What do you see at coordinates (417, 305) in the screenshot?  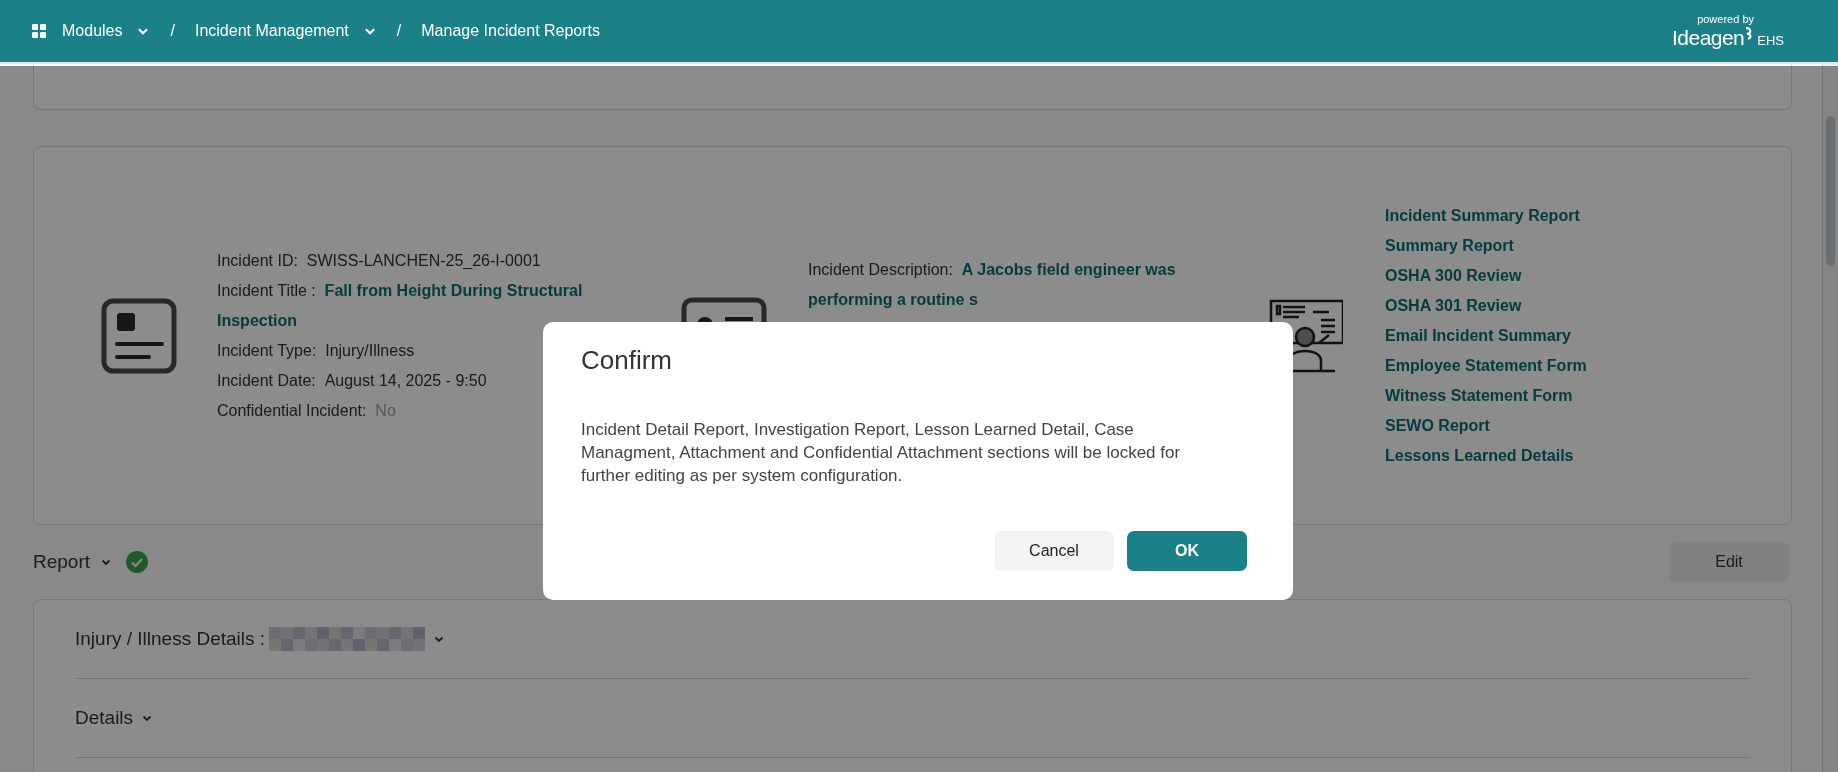 I see `incident-field: Incident Title : Fall from Height During Structural Inspection` at bounding box center [417, 305].